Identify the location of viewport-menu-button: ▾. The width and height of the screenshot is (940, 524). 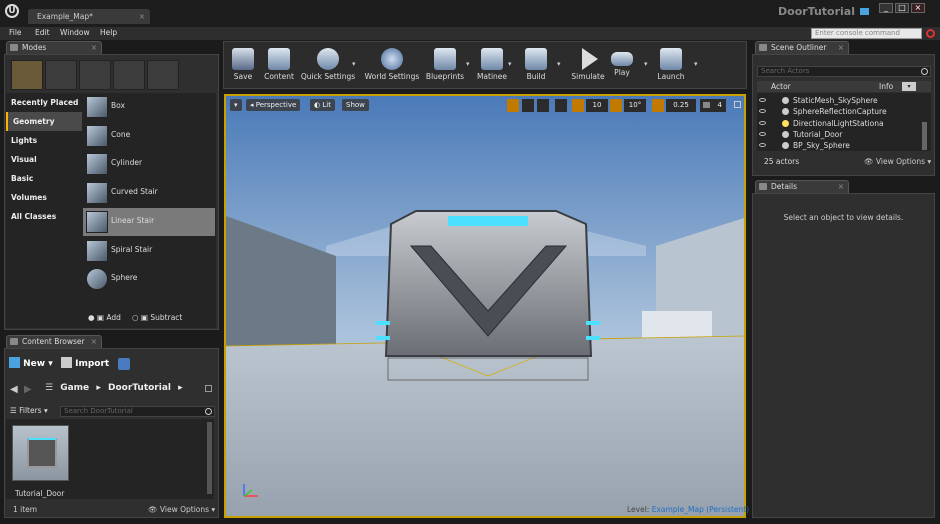
(236, 105).